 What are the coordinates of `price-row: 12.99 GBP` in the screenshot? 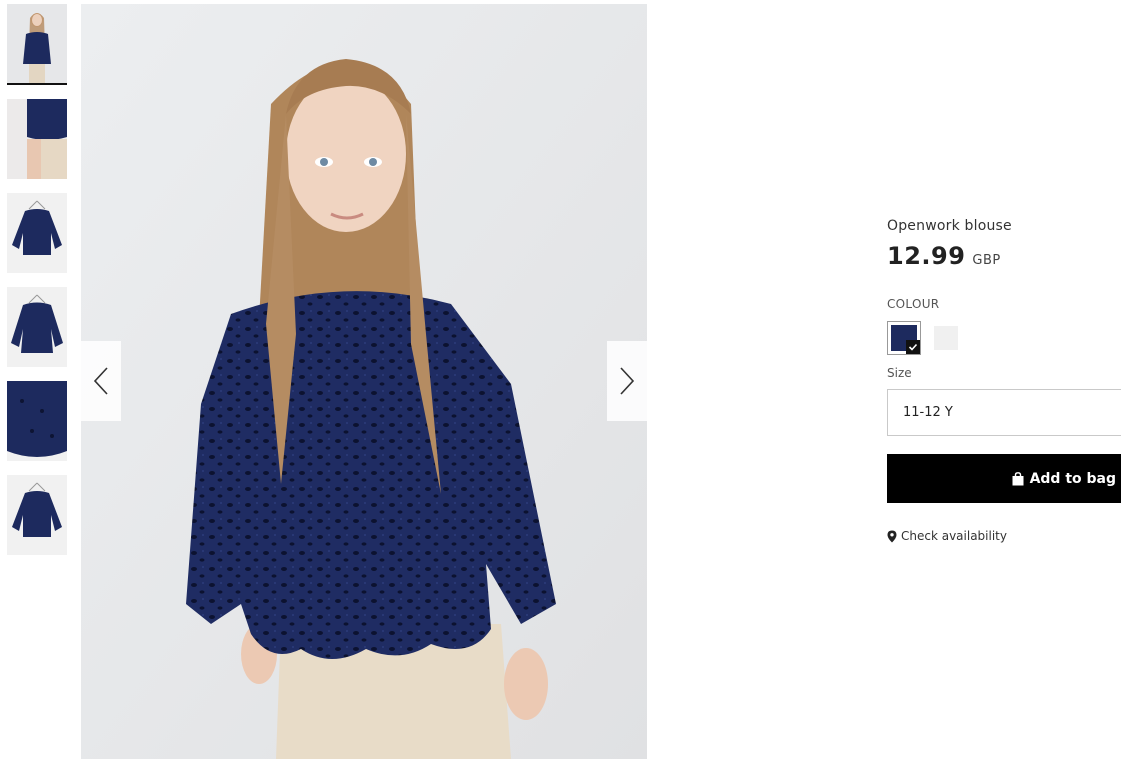 It's located at (1004, 256).